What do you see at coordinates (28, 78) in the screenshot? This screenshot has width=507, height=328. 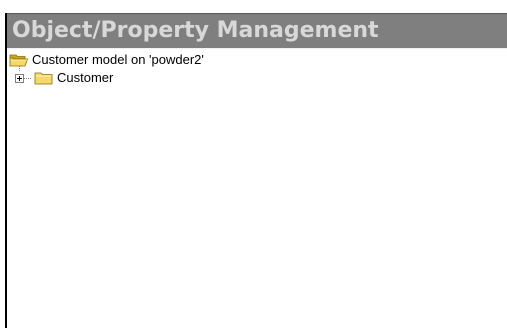 I see `tree-connector-dots` at bounding box center [28, 78].